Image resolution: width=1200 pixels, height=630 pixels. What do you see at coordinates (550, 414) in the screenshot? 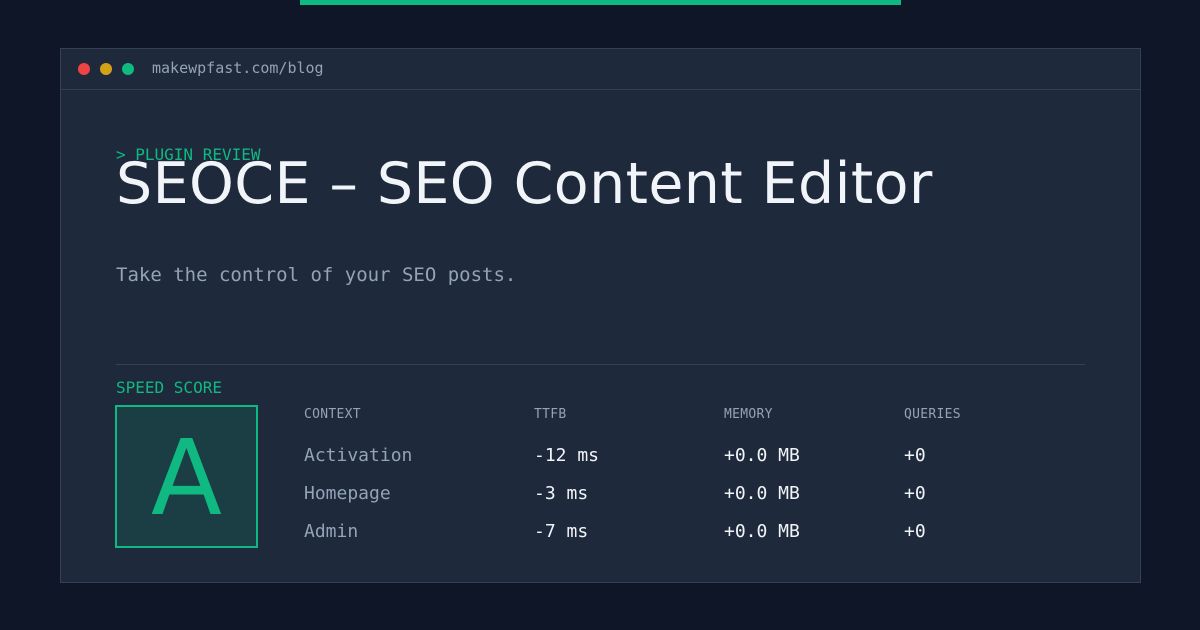
I see `column-header-ttfb: TTFB` at bounding box center [550, 414].